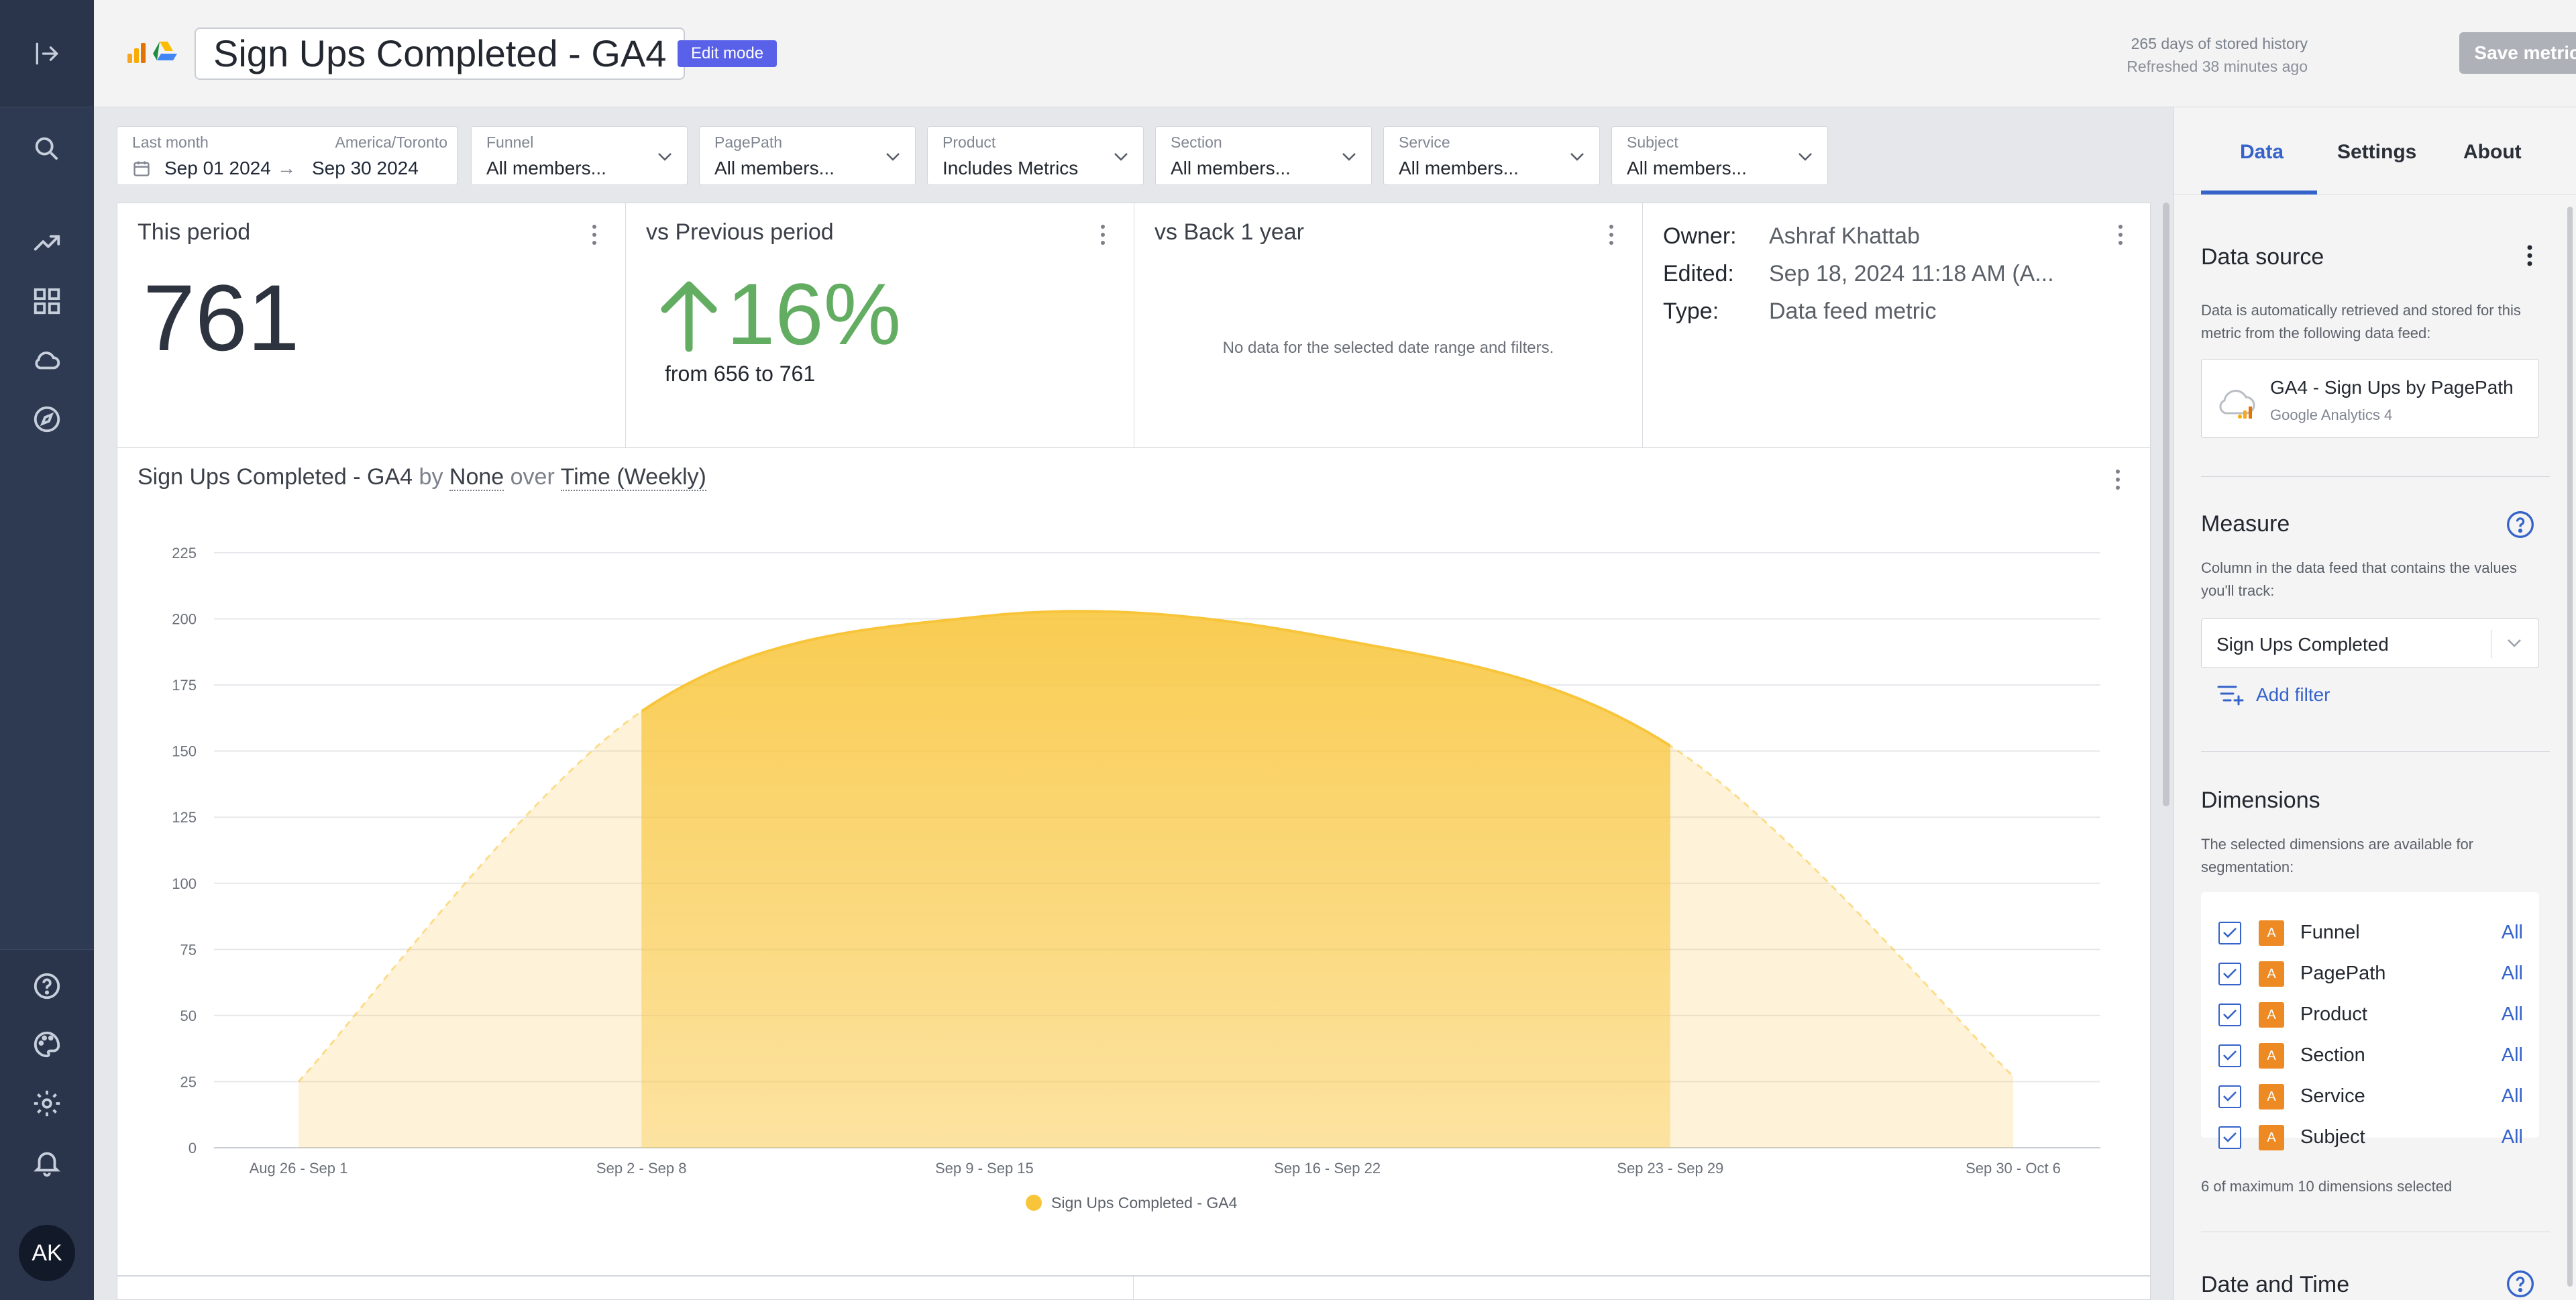 The height and width of the screenshot is (1300, 2576). Describe the element at coordinates (1035, 156) in the screenshot. I see `filter-product: Product Includes Metrics` at that location.